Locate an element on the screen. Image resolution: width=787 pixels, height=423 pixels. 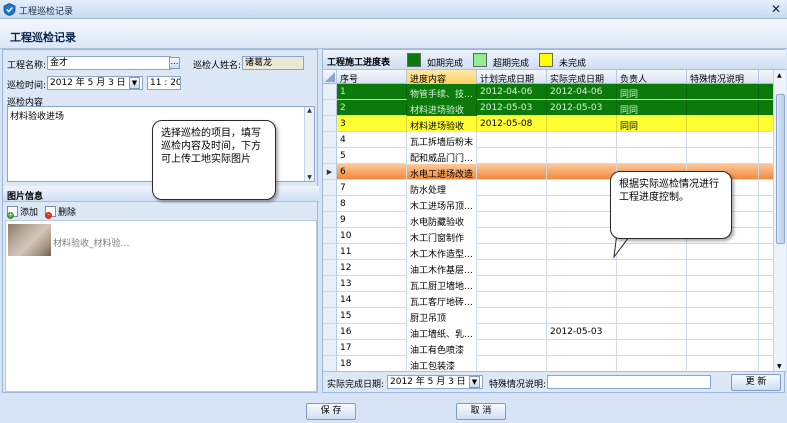
table-row: 18 油工包装漆 is located at coordinates (555, 363).